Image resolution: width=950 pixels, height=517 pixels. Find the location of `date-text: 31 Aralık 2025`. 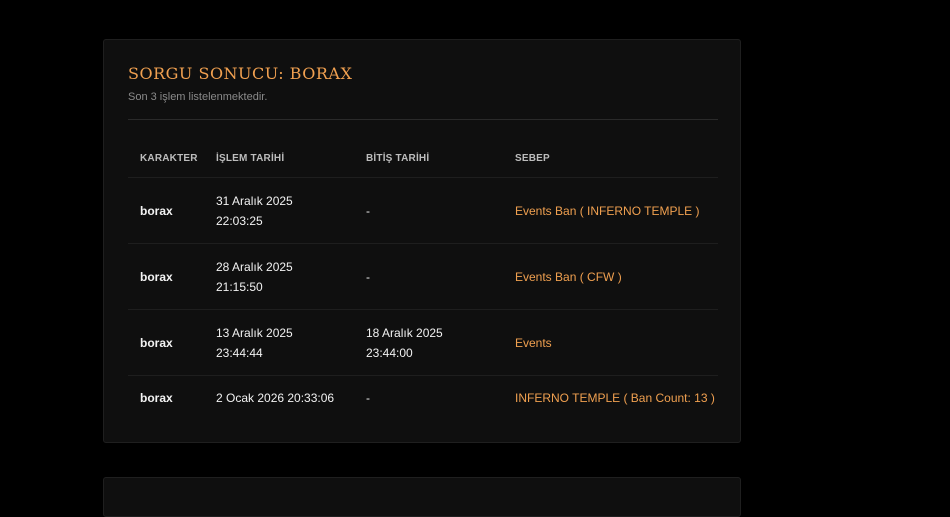

date-text: 31 Aralık 2025 is located at coordinates (254, 200).